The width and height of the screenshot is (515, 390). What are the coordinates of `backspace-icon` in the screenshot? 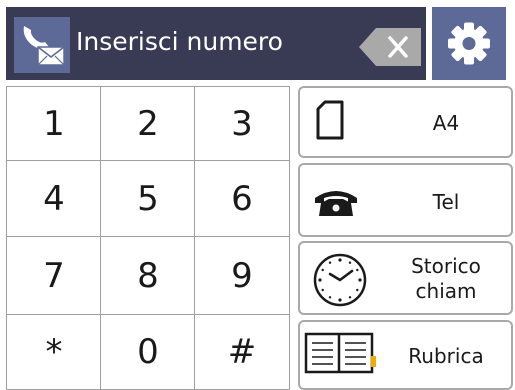 It's located at (390, 47).